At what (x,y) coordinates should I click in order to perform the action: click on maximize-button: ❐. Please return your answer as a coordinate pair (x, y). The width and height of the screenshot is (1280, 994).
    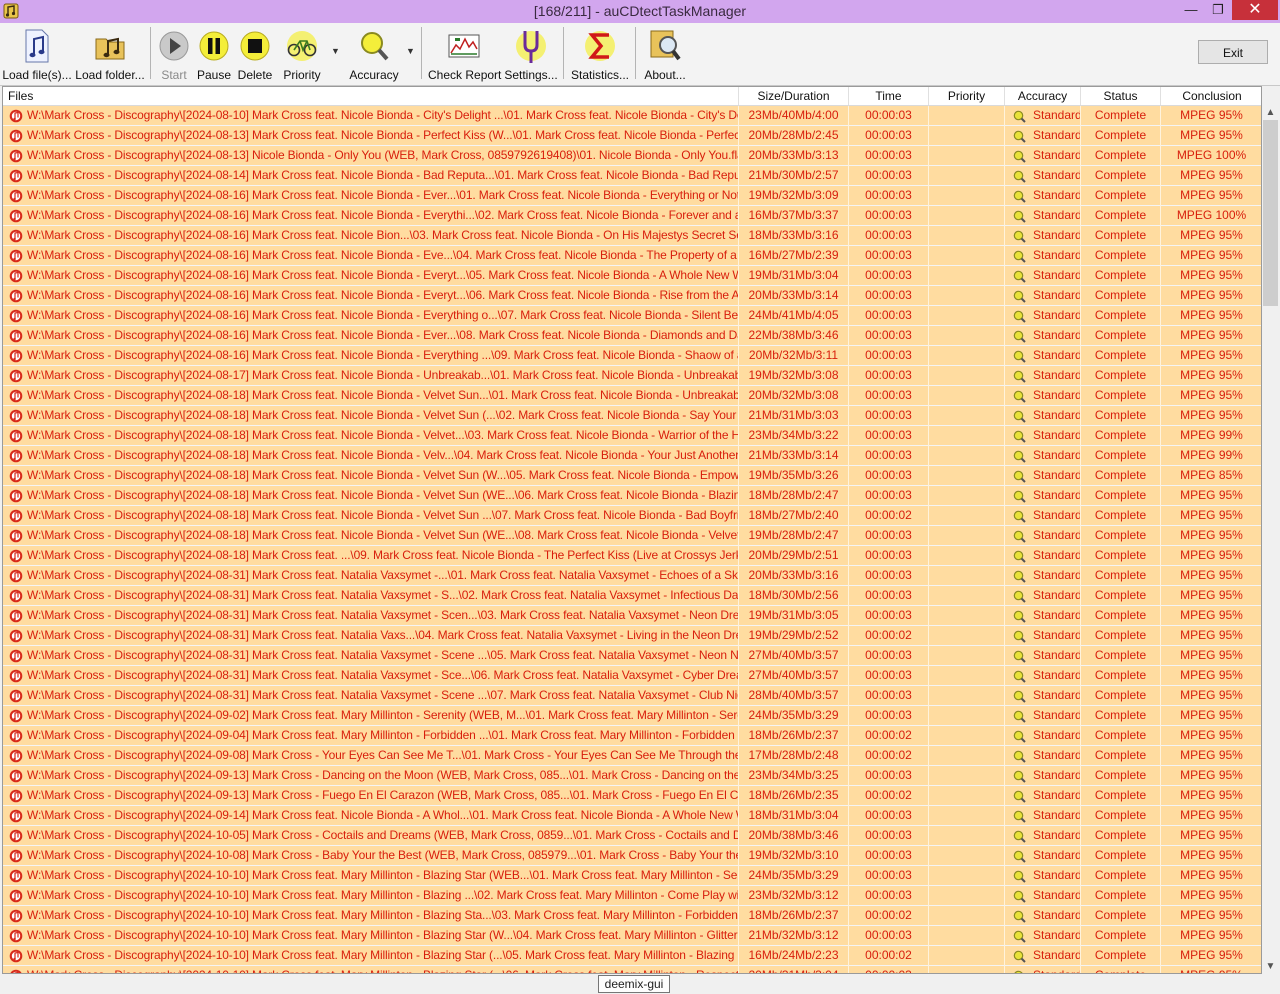
    Looking at the image, I should click on (1218, 10).